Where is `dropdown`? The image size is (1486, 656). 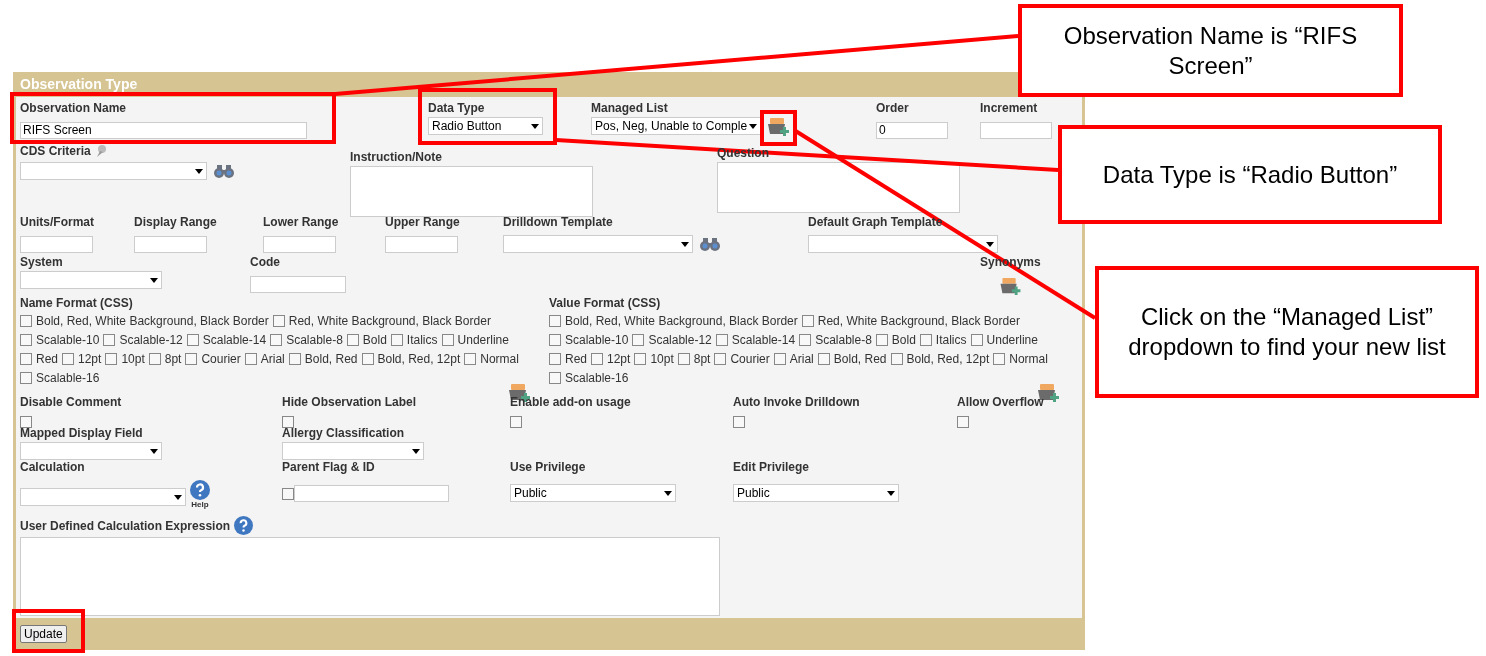
dropdown is located at coordinates (903, 244).